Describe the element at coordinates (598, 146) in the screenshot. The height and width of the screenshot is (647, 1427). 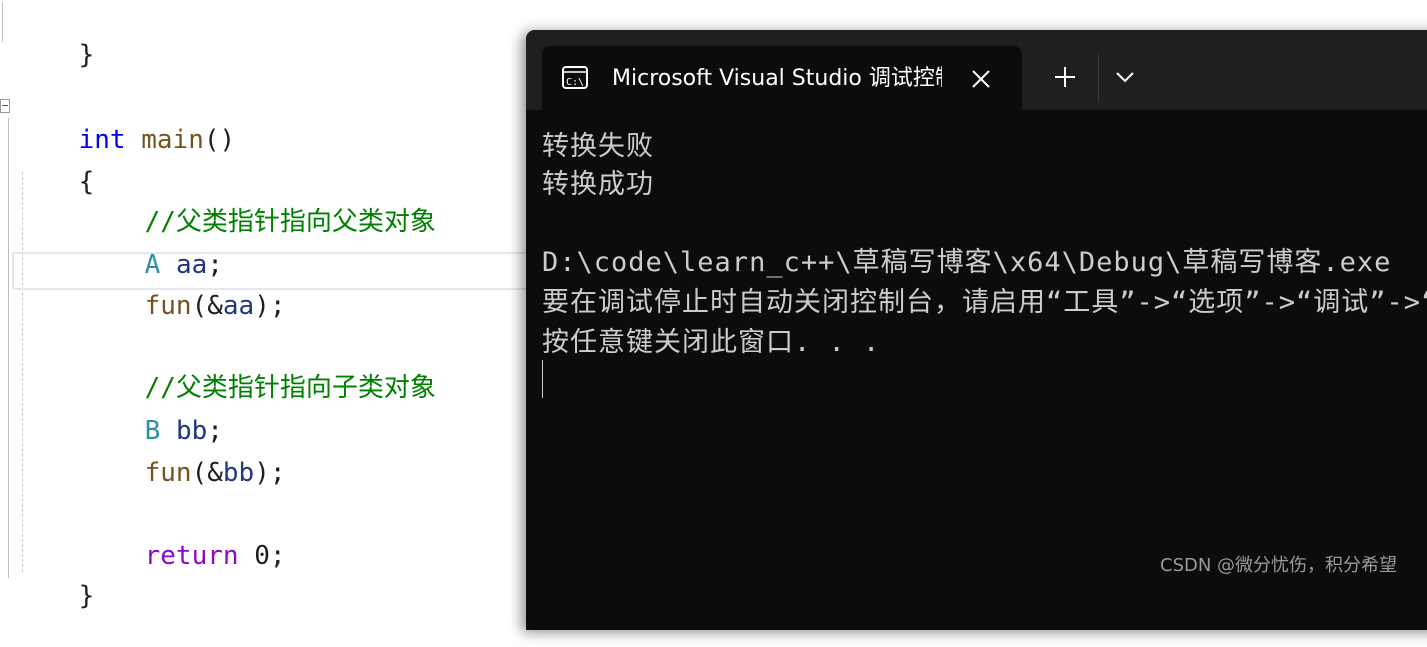
I see `console-line: 转换失败` at that location.